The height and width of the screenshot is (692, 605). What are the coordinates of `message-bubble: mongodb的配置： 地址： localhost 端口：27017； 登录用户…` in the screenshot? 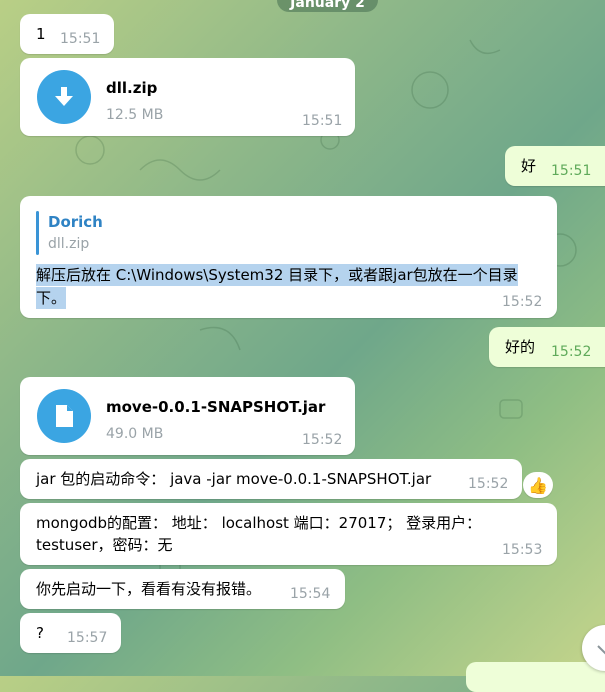 It's located at (288, 534).